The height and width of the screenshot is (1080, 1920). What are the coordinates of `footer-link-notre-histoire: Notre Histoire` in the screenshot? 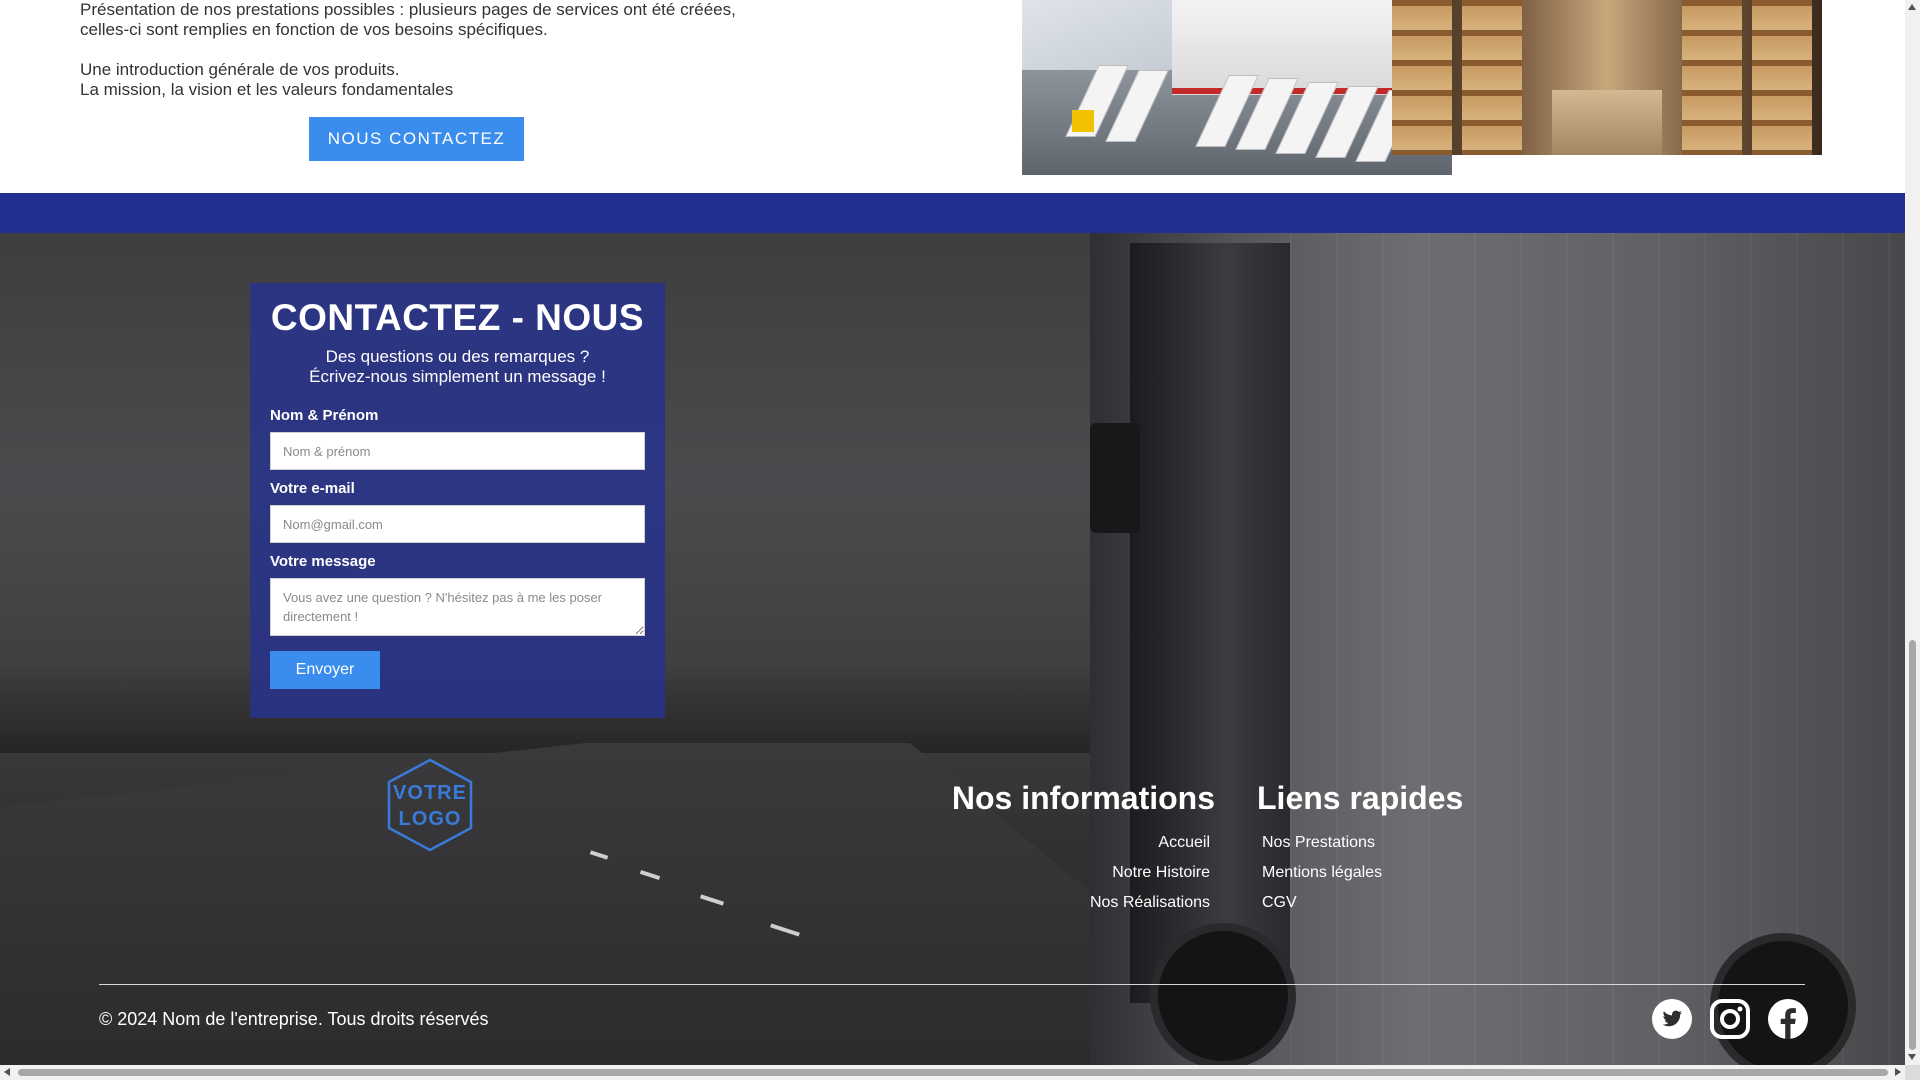 It's located at (1077, 873).